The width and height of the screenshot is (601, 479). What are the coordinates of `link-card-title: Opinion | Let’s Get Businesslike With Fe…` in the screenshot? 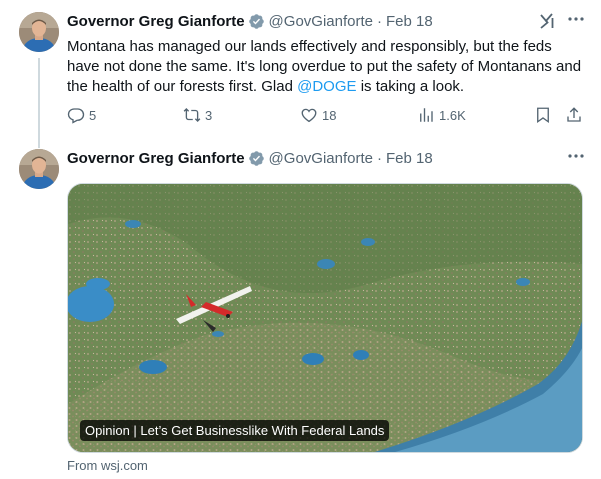 It's located at (235, 430).